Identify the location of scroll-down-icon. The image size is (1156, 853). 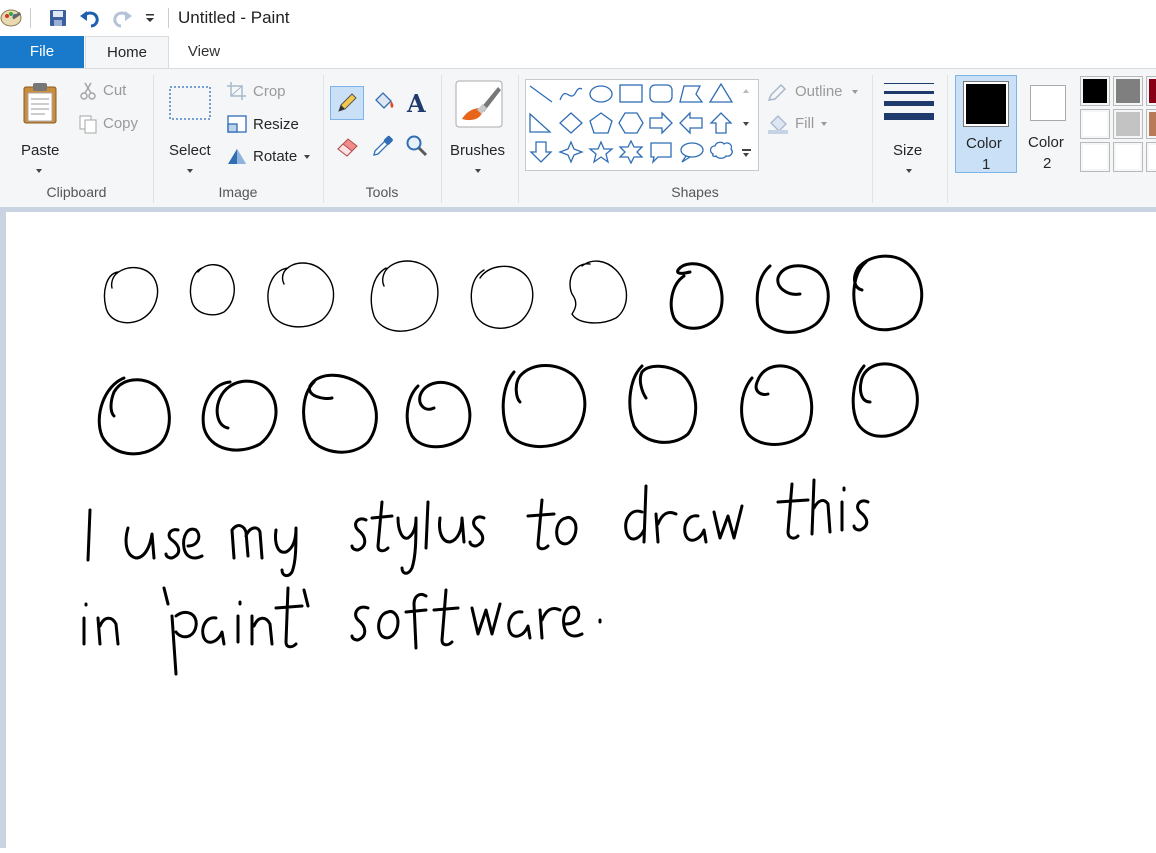
(746, 124).